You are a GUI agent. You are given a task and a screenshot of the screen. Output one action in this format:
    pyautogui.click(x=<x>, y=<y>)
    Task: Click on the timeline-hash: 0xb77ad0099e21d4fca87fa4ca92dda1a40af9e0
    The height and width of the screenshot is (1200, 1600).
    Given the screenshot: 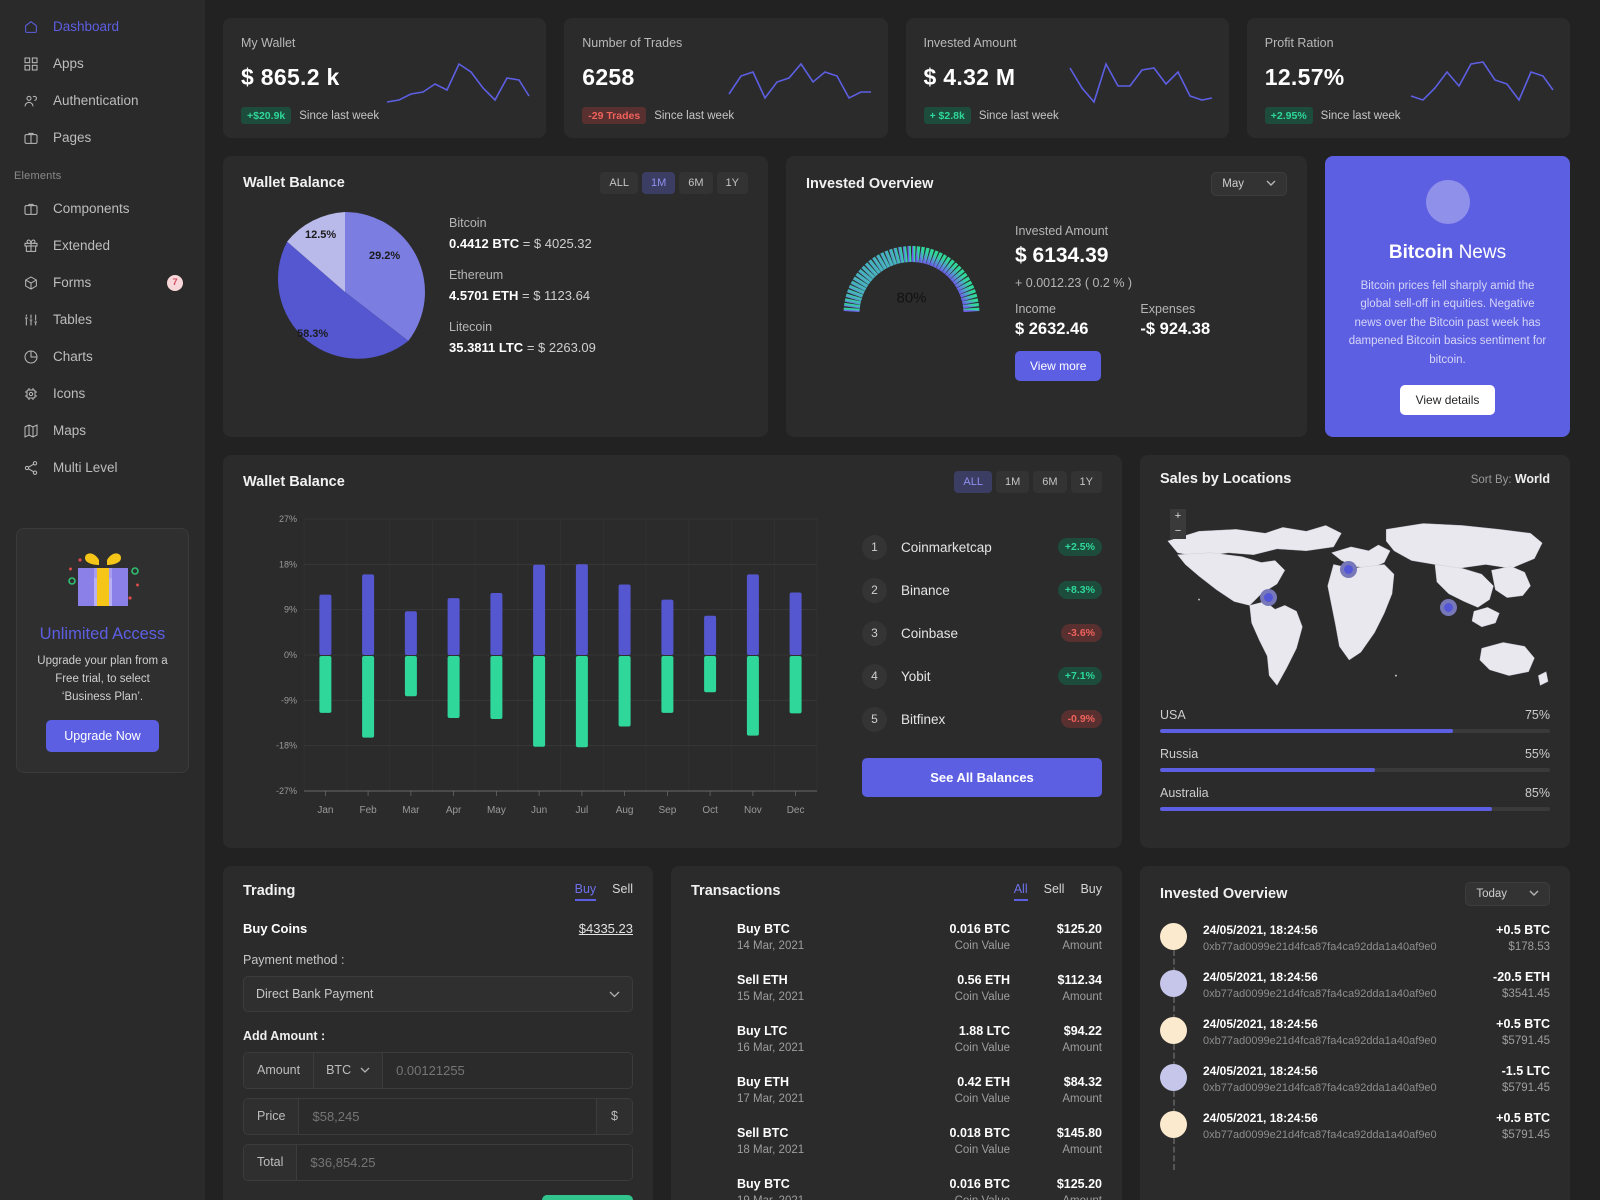 What is the action you would take?
    pyautogui.click(x=1320, y=1040)
    